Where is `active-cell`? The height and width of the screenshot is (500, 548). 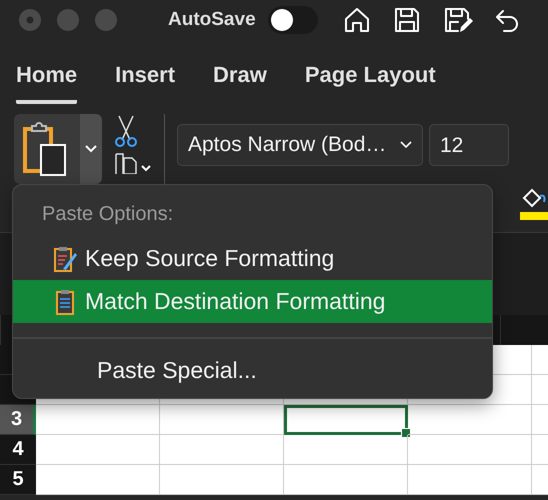
active-cell is located at coordinates (346, 420).